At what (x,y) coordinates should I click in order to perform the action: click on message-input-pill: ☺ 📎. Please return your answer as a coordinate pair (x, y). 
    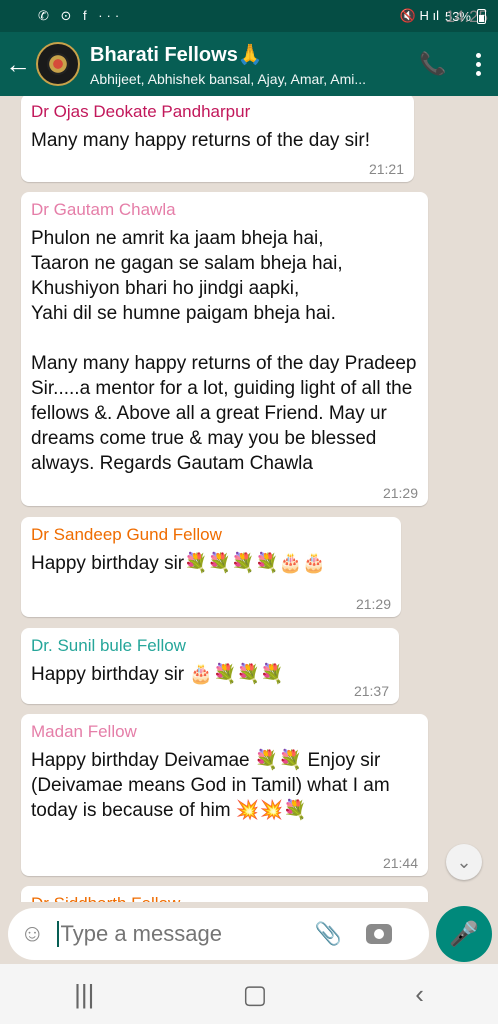
    Looking at the image, I should click on (218, 934).